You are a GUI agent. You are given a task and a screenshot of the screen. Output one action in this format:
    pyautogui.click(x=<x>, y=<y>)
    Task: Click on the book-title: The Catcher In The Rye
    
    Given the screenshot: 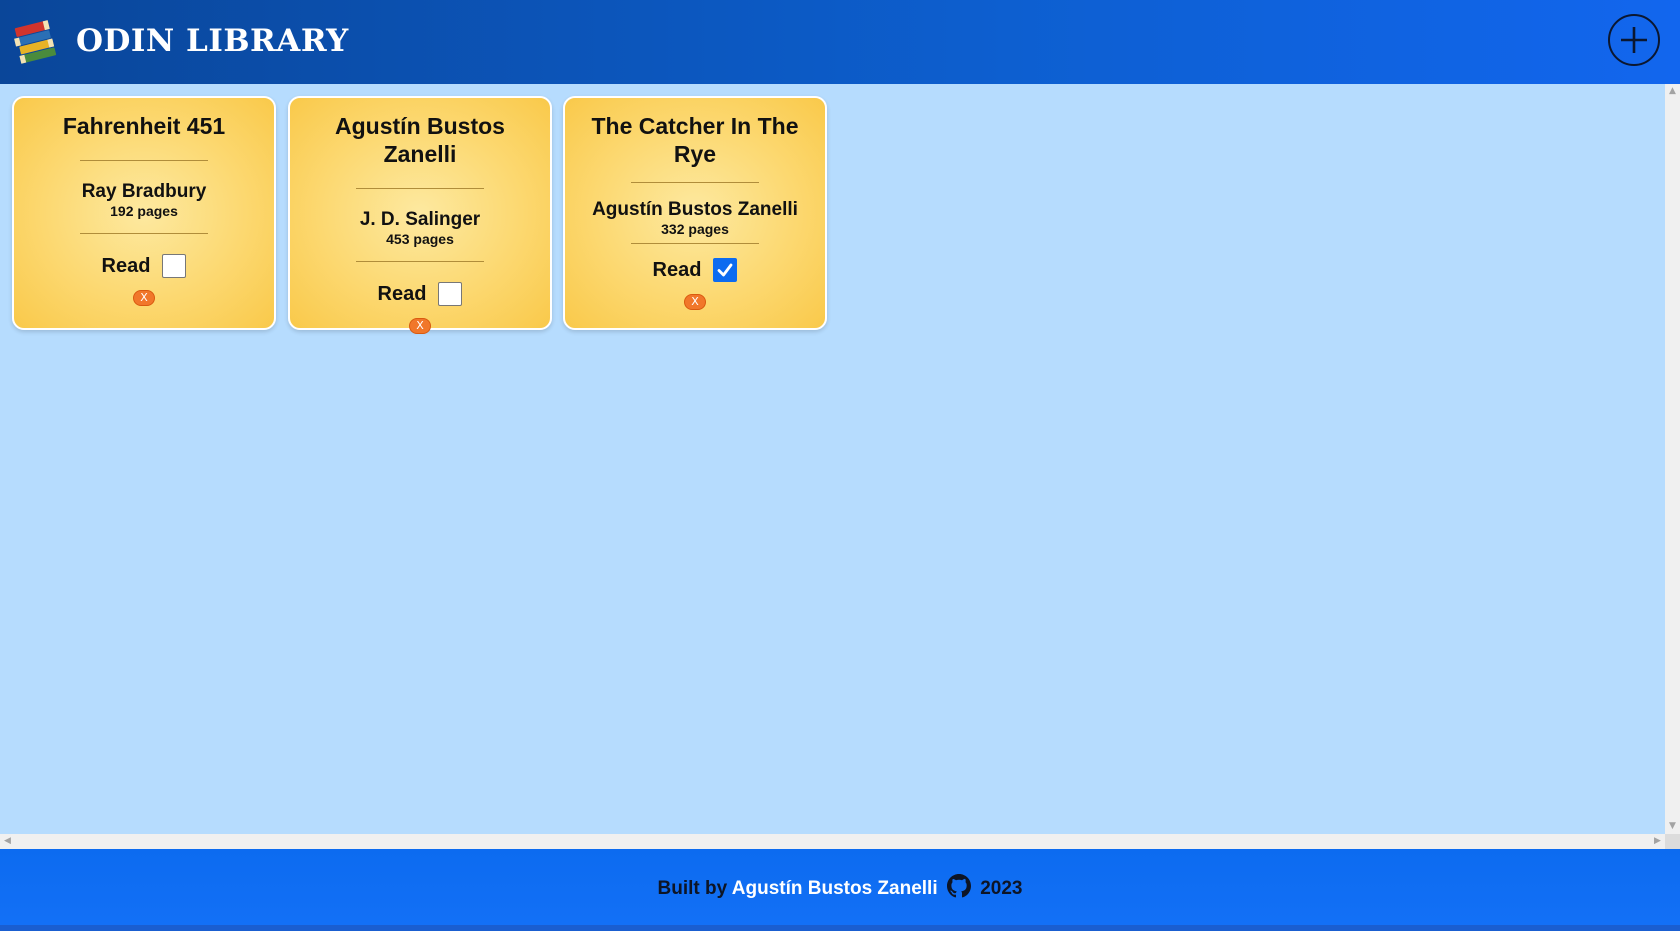 What is the action you would take?
    pyautogui.click(x=695, y=140)
    